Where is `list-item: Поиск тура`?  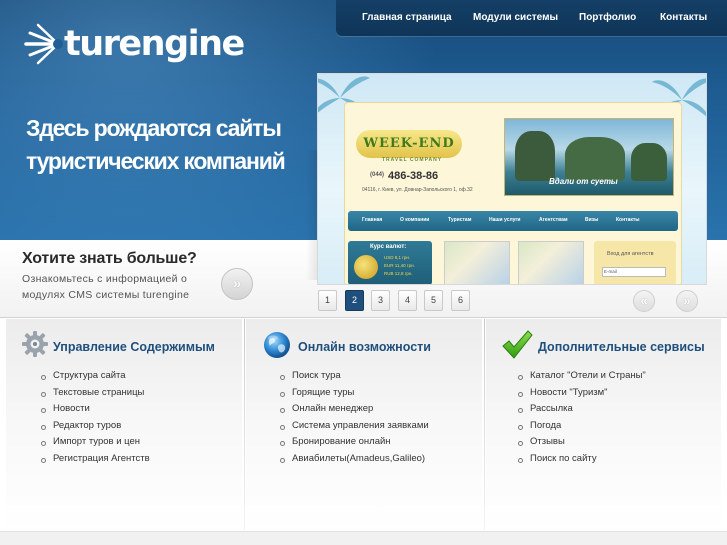 list-item: Поиск тура is located at coordinates (354, 376).